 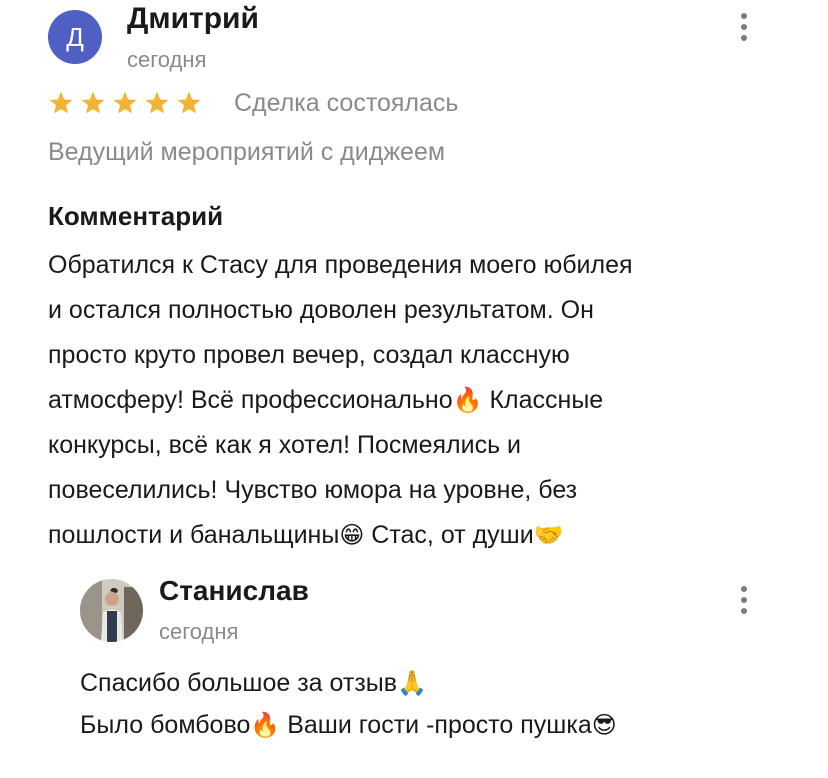 I want to click on reply-line: Спасибо большое за отзыв🙏, so click(x=253, y=683).